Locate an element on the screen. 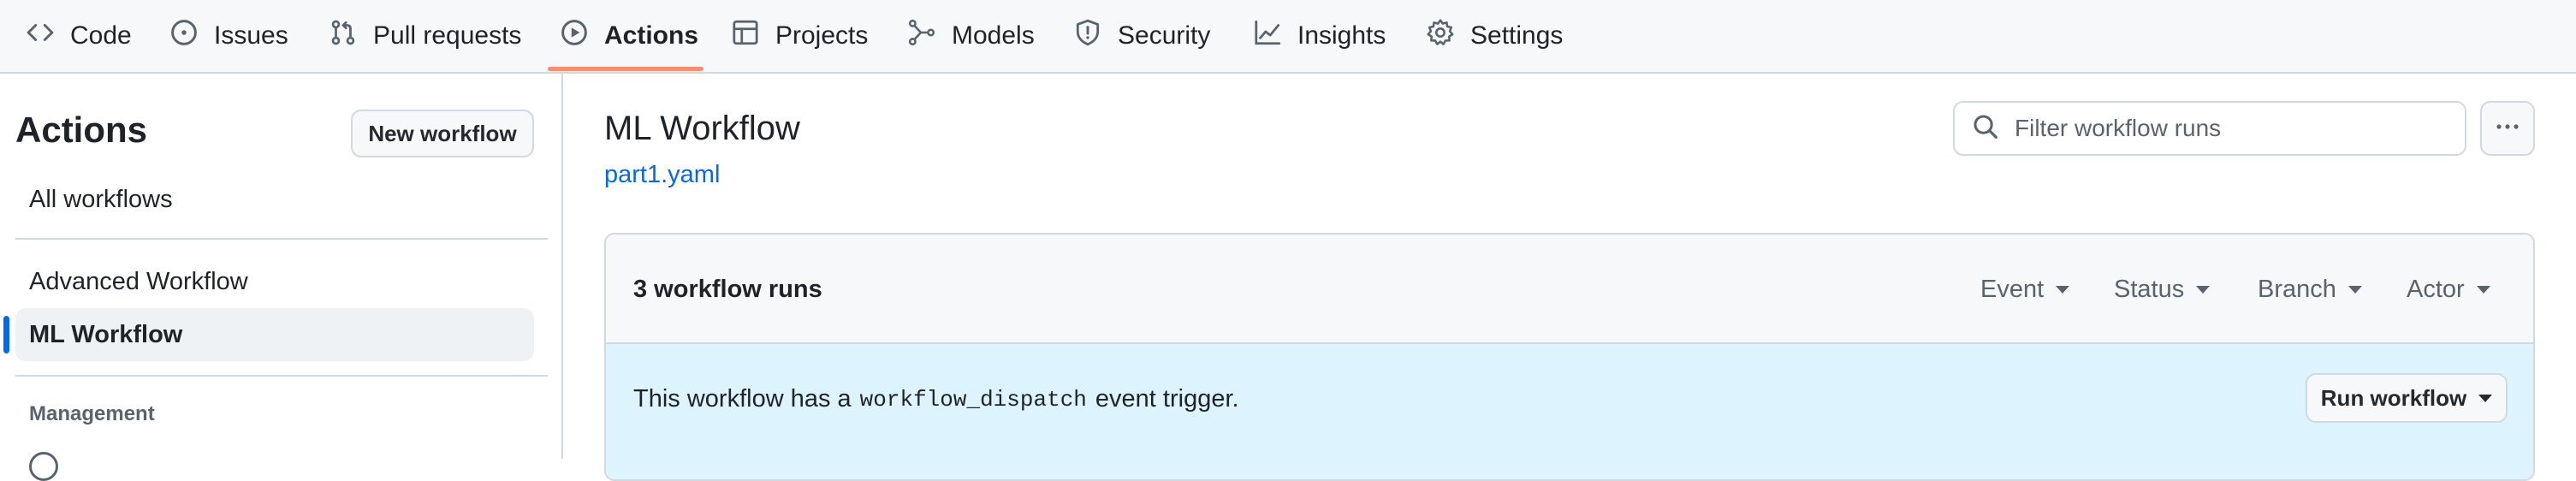 Image resolution: width=2576 pixels, height=481 pixels. tab-label: Pull requests is located at coordinates (447, 35).